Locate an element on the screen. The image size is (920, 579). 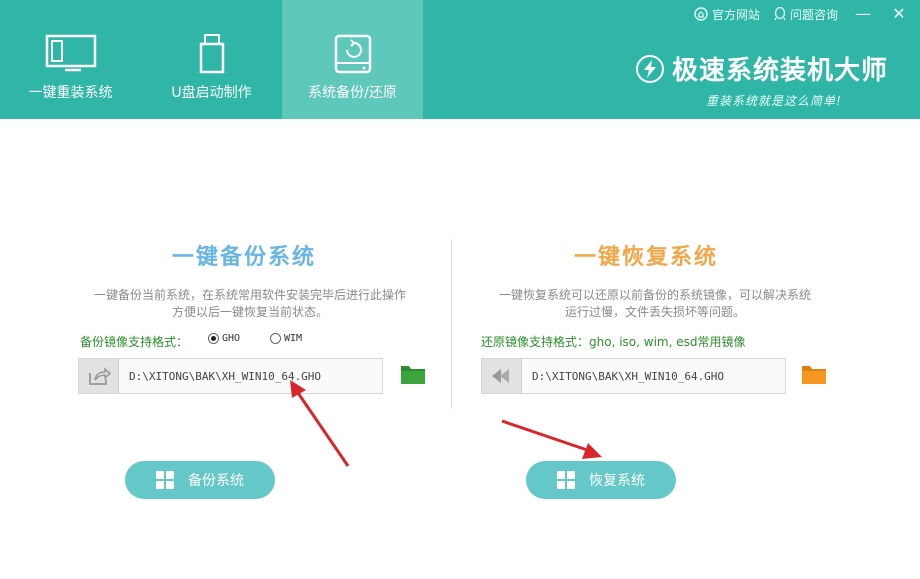
backup-browse-folder-button is located at coordinates (413, 376).